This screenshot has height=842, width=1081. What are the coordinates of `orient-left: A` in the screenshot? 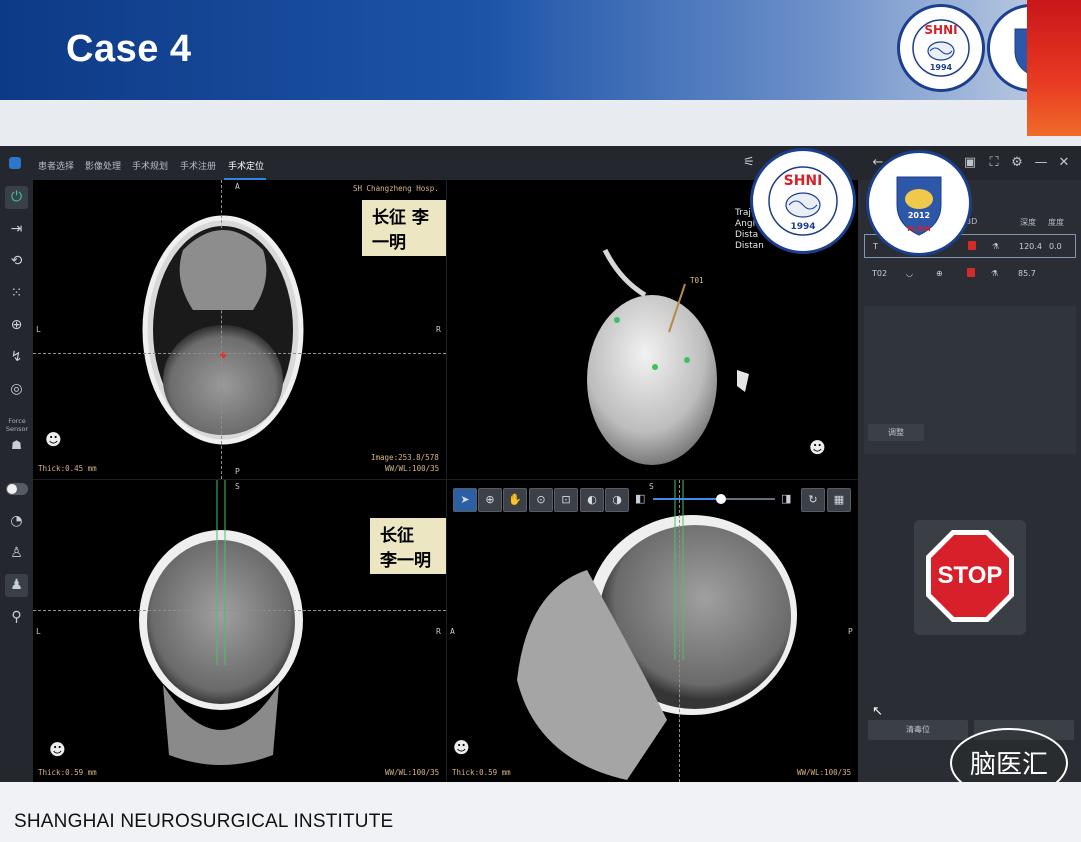 It's located at (452, 631).